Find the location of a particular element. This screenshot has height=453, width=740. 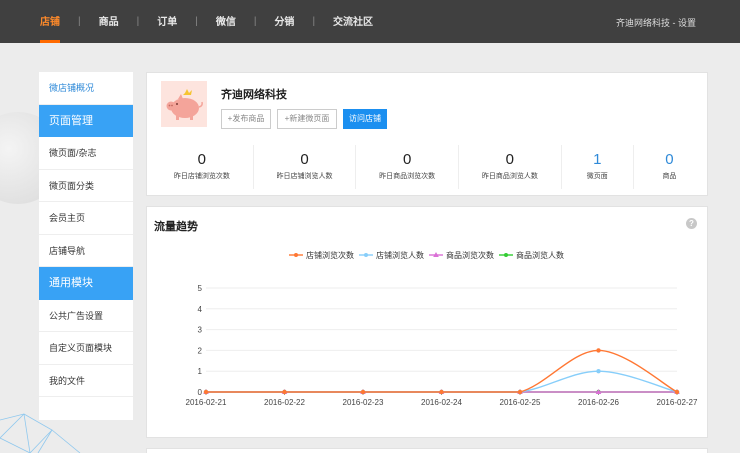

visit-shop-button: 访问店铺 is located at coordinates (365, 119).